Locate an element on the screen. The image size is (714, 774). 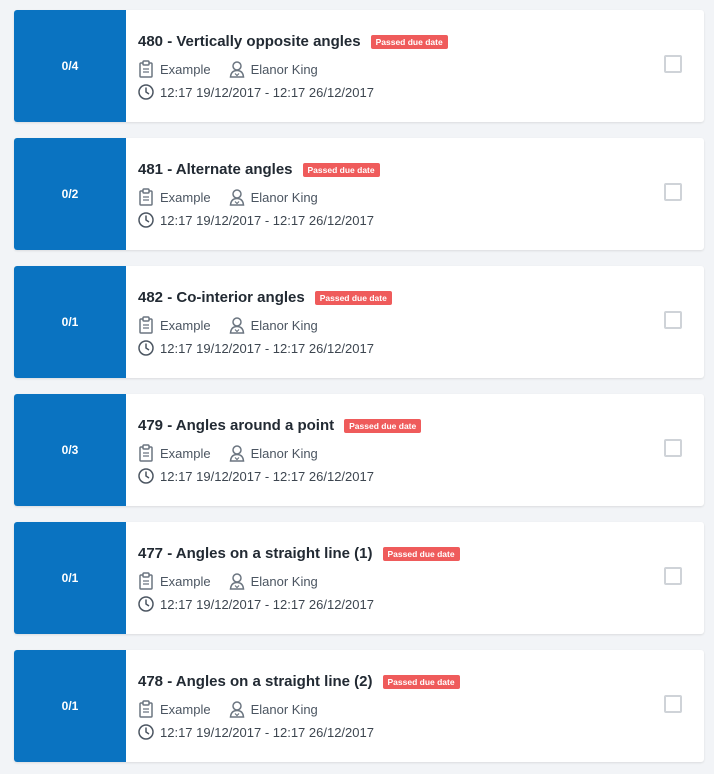
score-tile: 0/4 is located at coordinates (70, 66).